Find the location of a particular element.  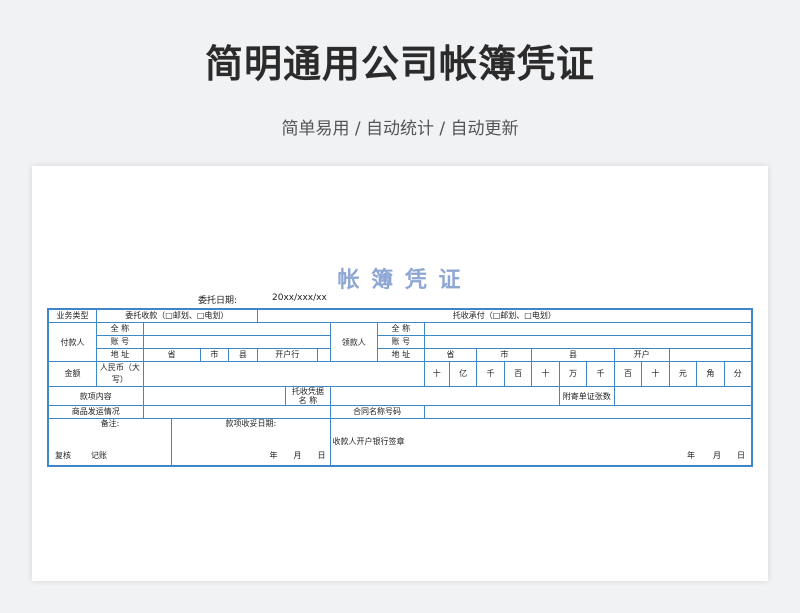

payer-full-name-value is located at coordinates (236, 329).